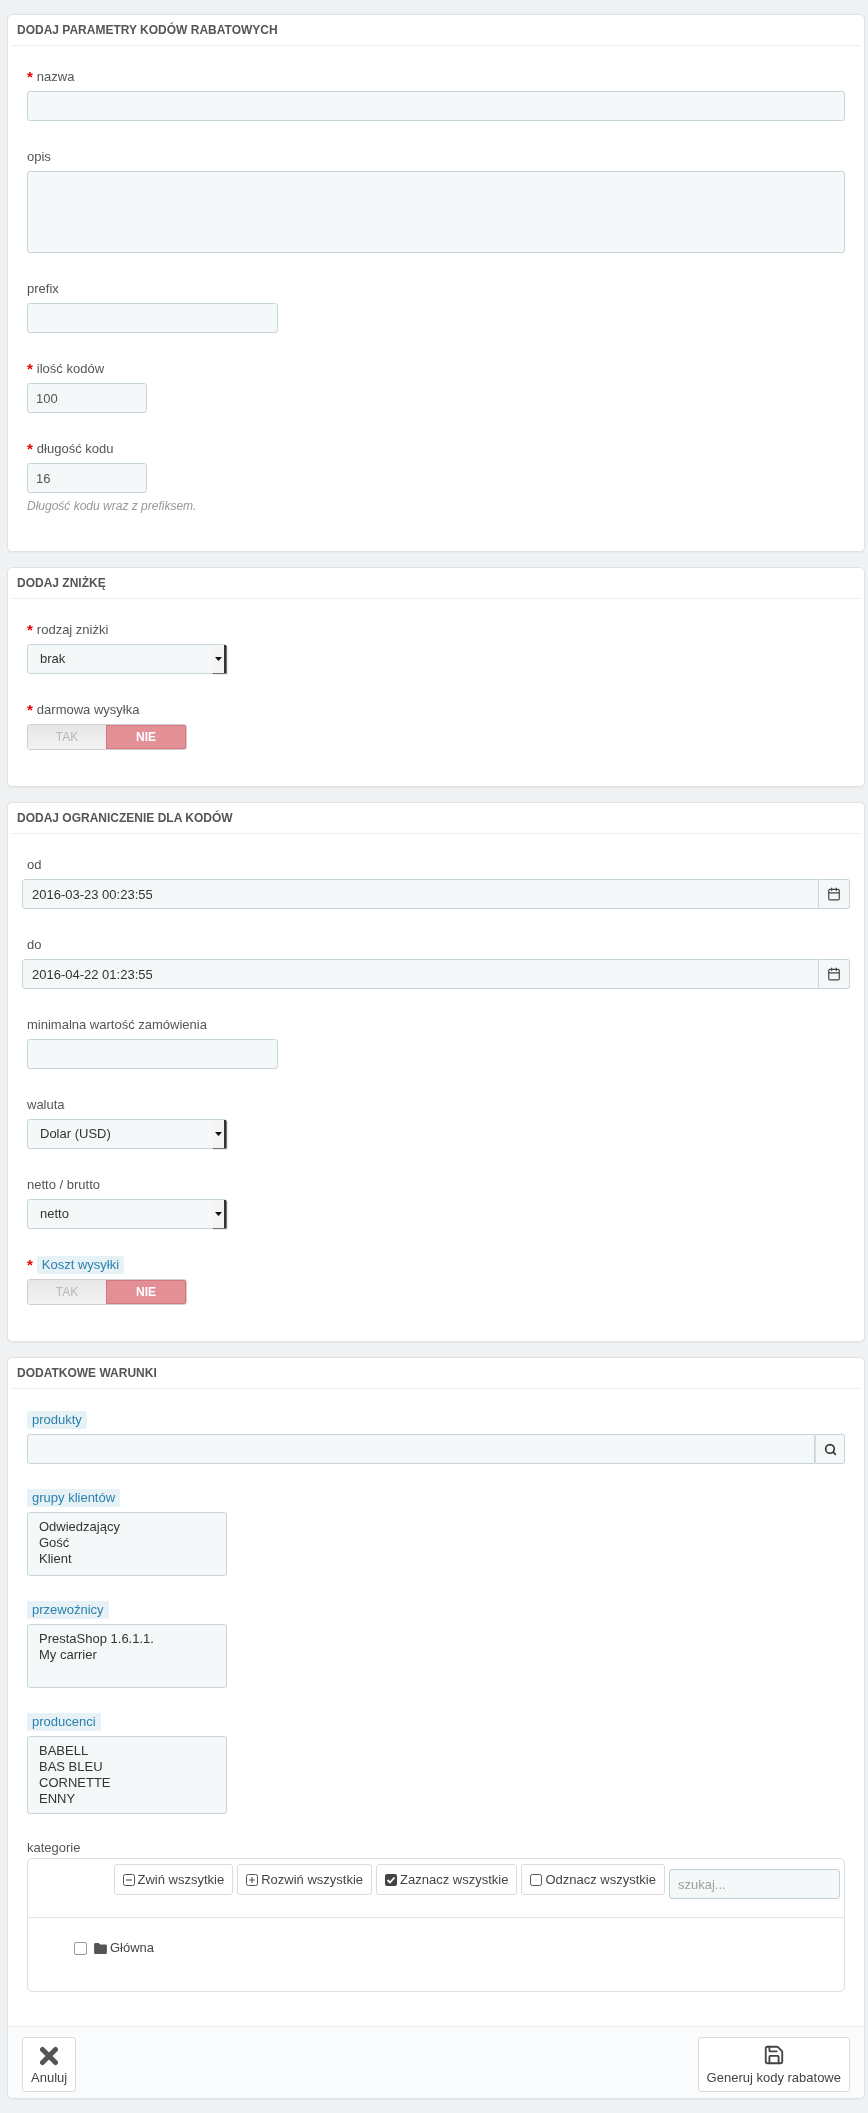 The image size is (868, 2113). Describe the element at coordinates (68, 1655) in the screenshot. I see `list-option: My carrier` at that location.